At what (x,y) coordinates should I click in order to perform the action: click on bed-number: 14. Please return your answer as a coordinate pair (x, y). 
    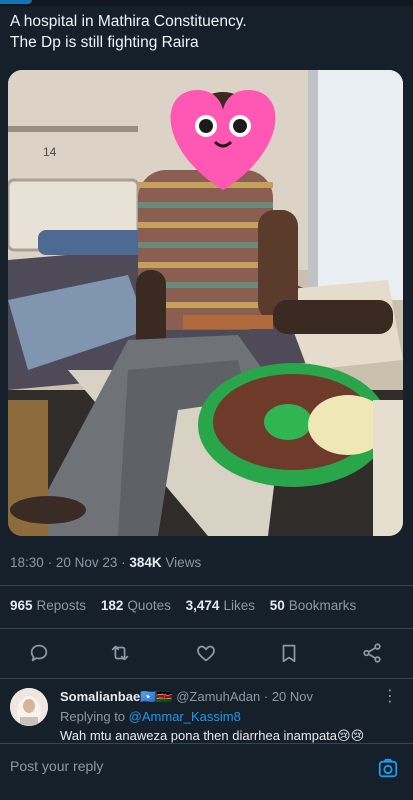
    Looking at the image, I should click on (50, 152).